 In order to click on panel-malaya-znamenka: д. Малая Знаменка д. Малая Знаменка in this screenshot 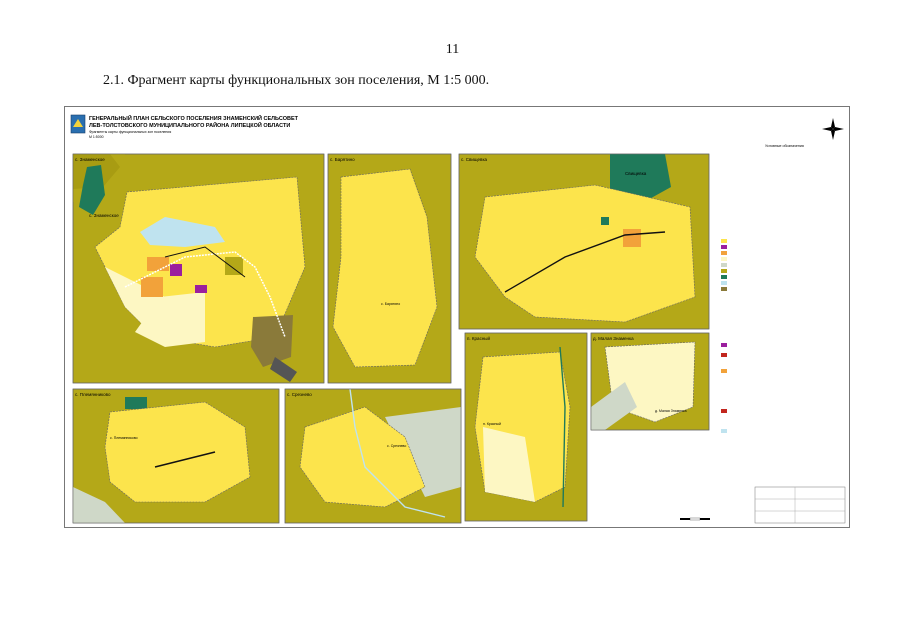, I will do `click(650, 381)`.